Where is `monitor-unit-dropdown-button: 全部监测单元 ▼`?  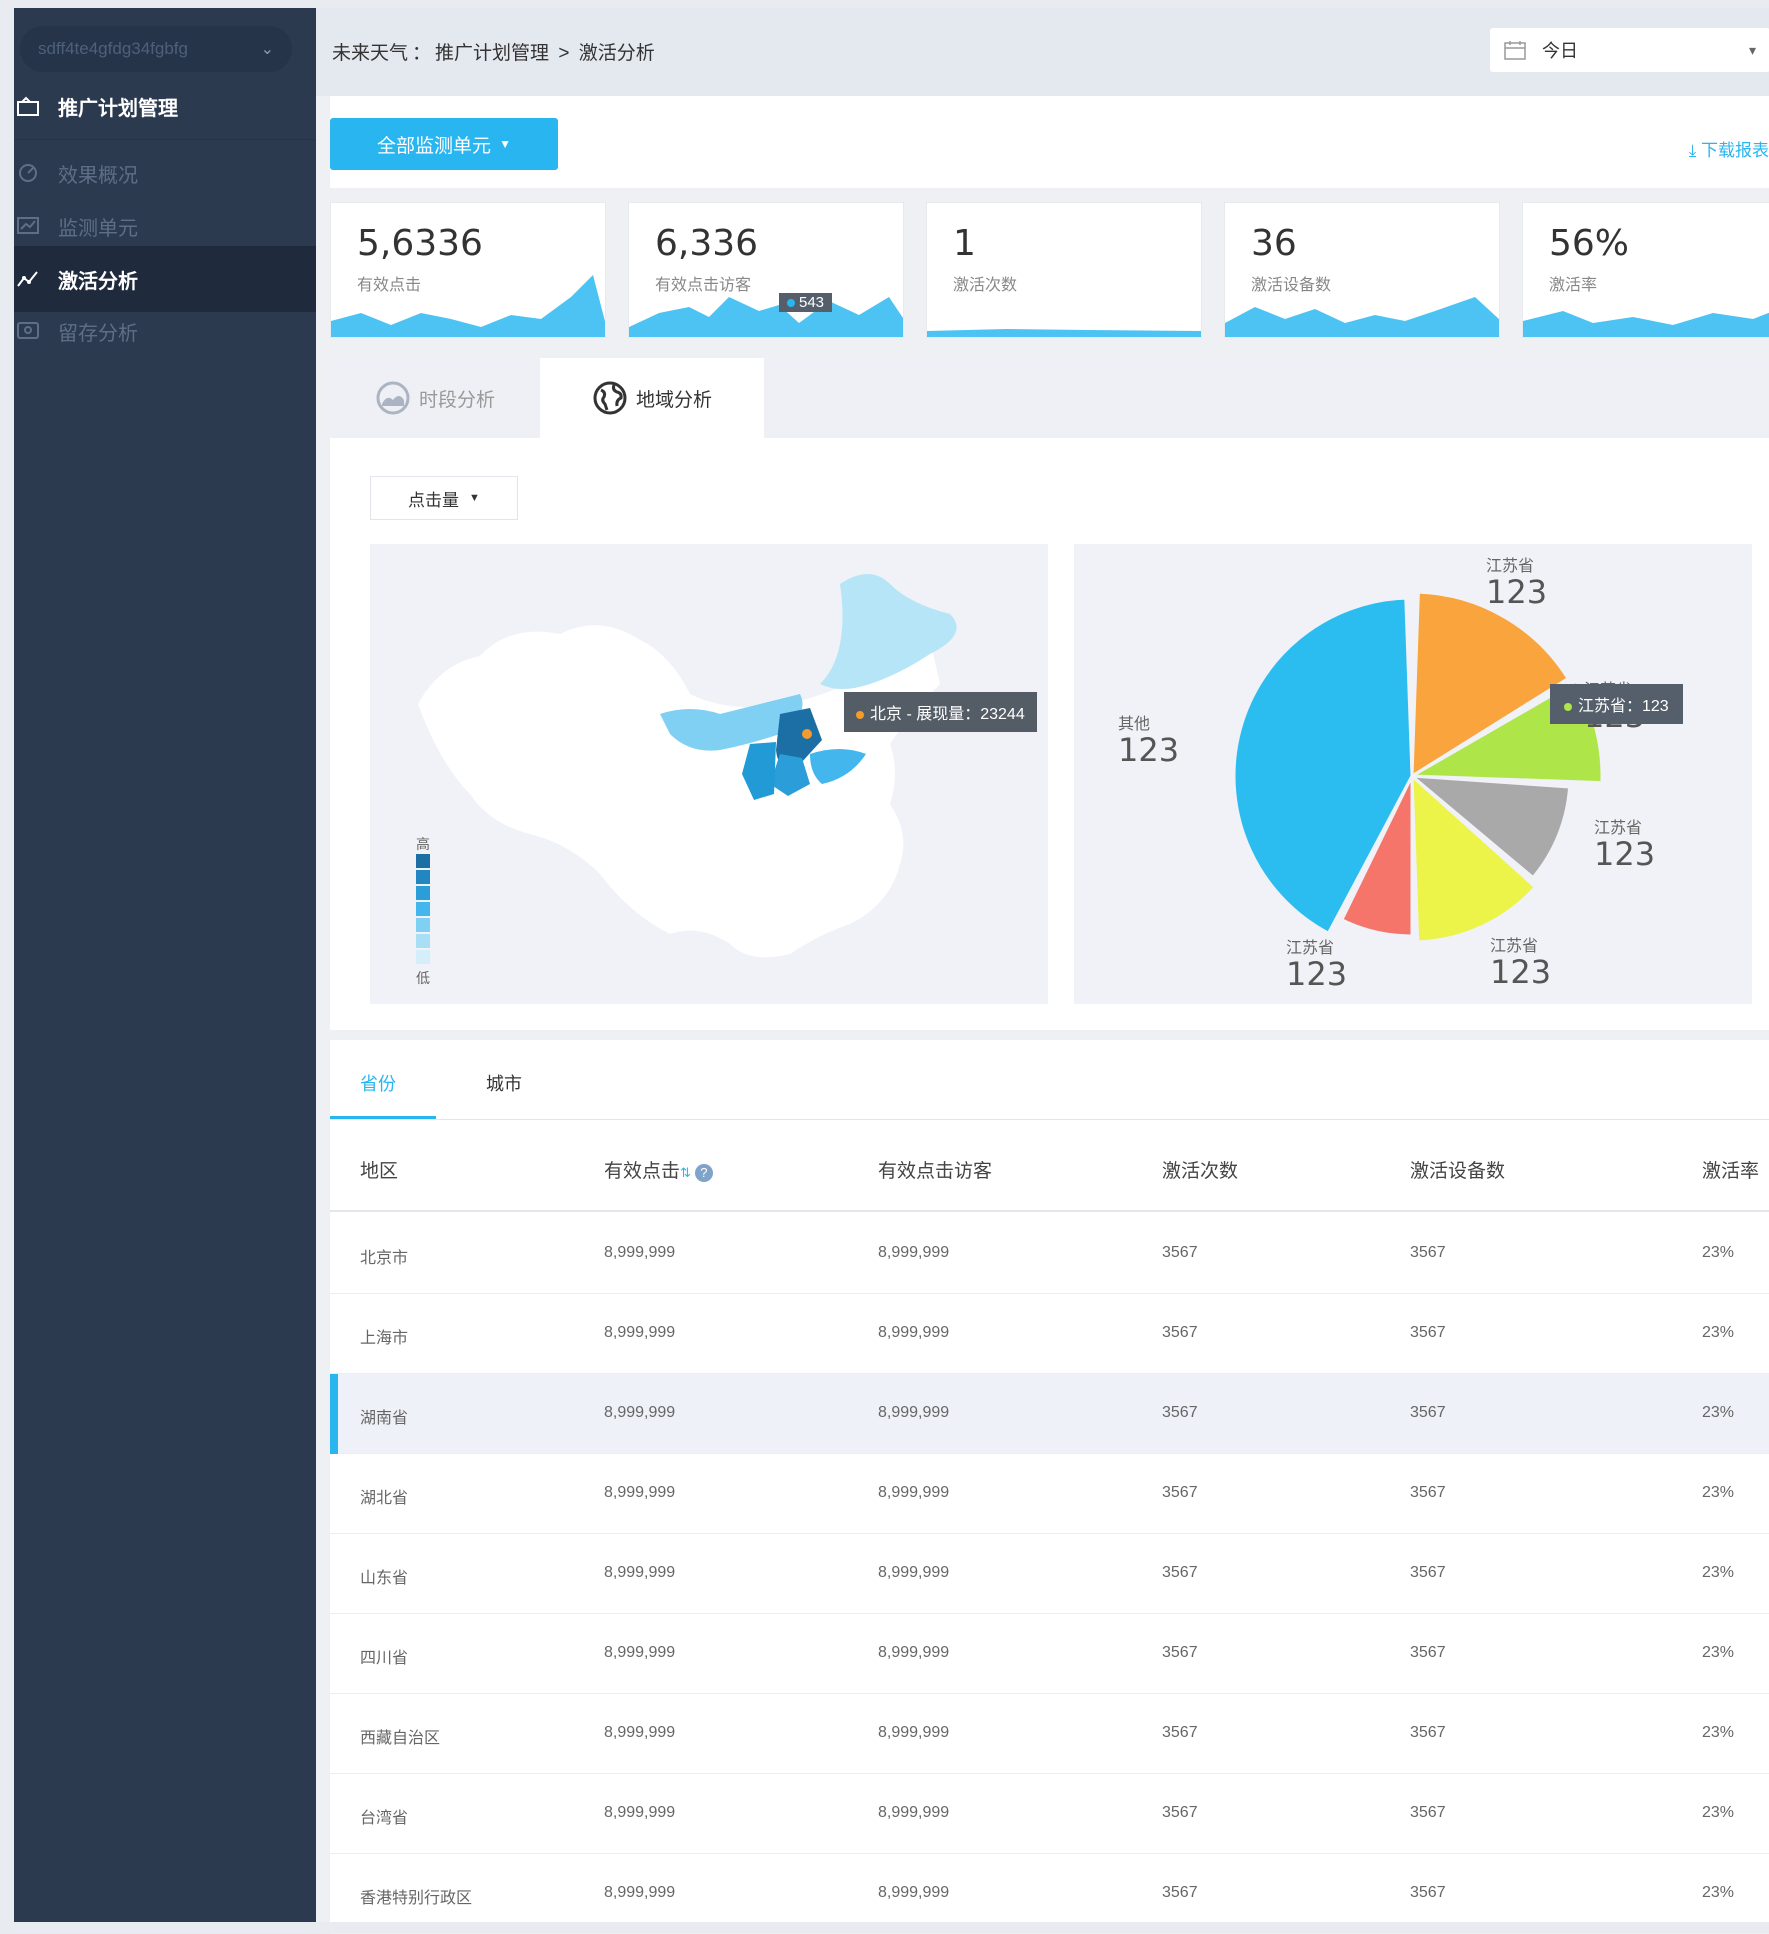
monitor-unit-dropdown-button: 全部监测单元 ▼ is located at coordinates (444, 144).